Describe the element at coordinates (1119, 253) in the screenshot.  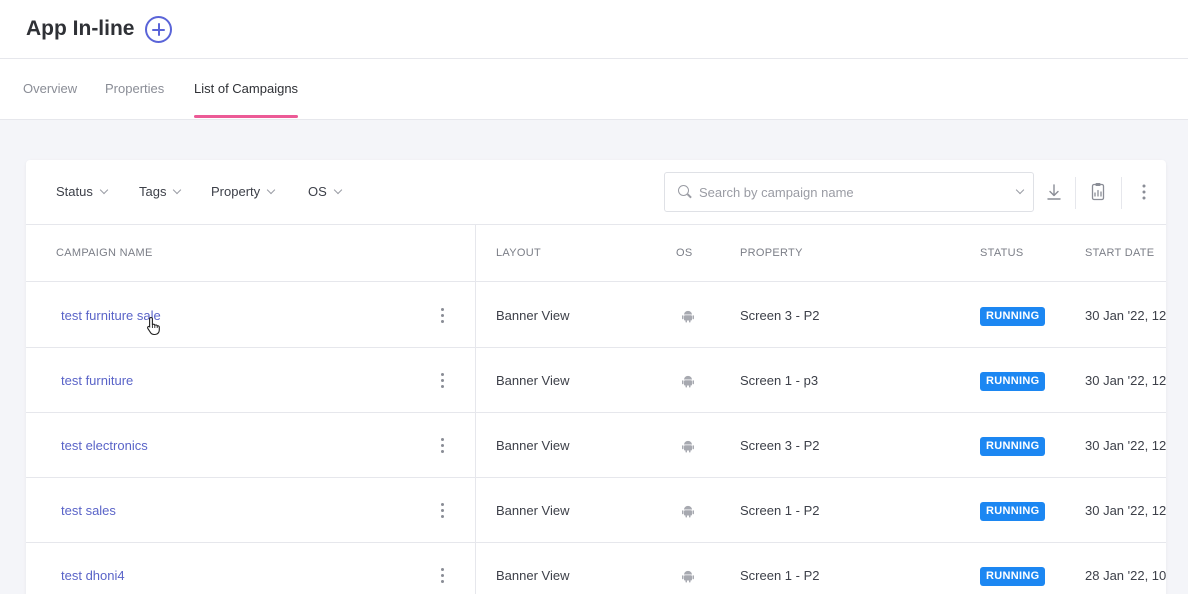
I see `header-start-date: START DATE` at that location.